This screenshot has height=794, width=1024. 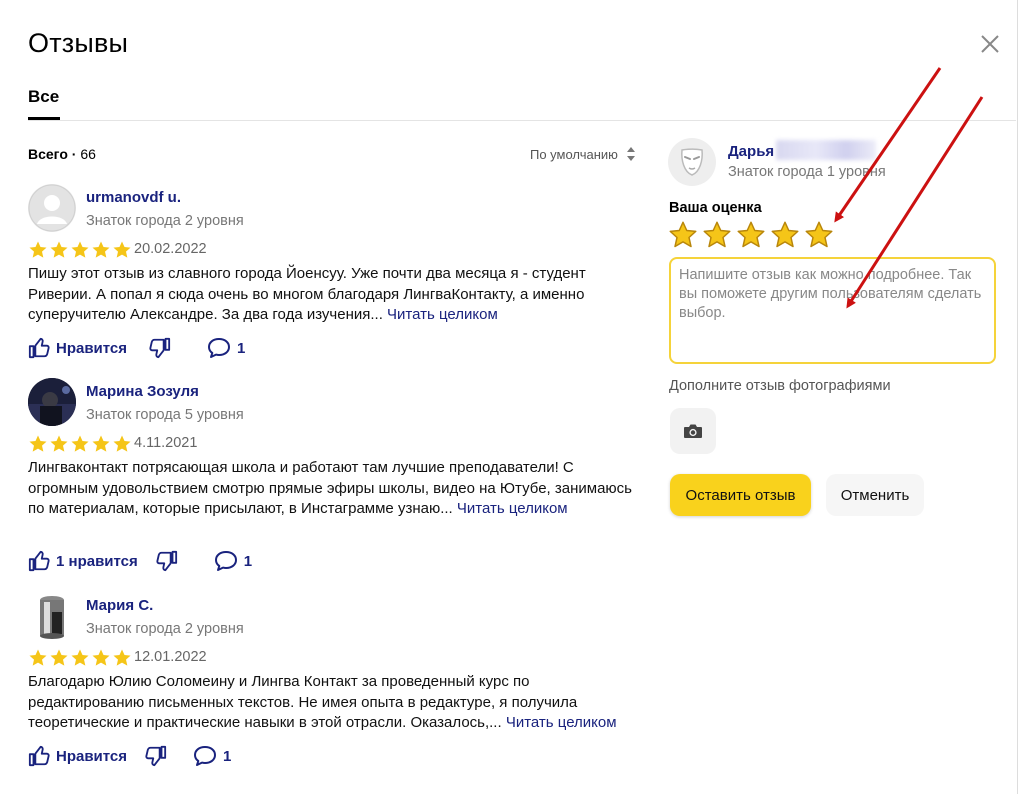 What do you see at coordinates (142, 391) in the screenshot?
I see `review-author: Марина Зозуля` at bounding box center [142, 391].